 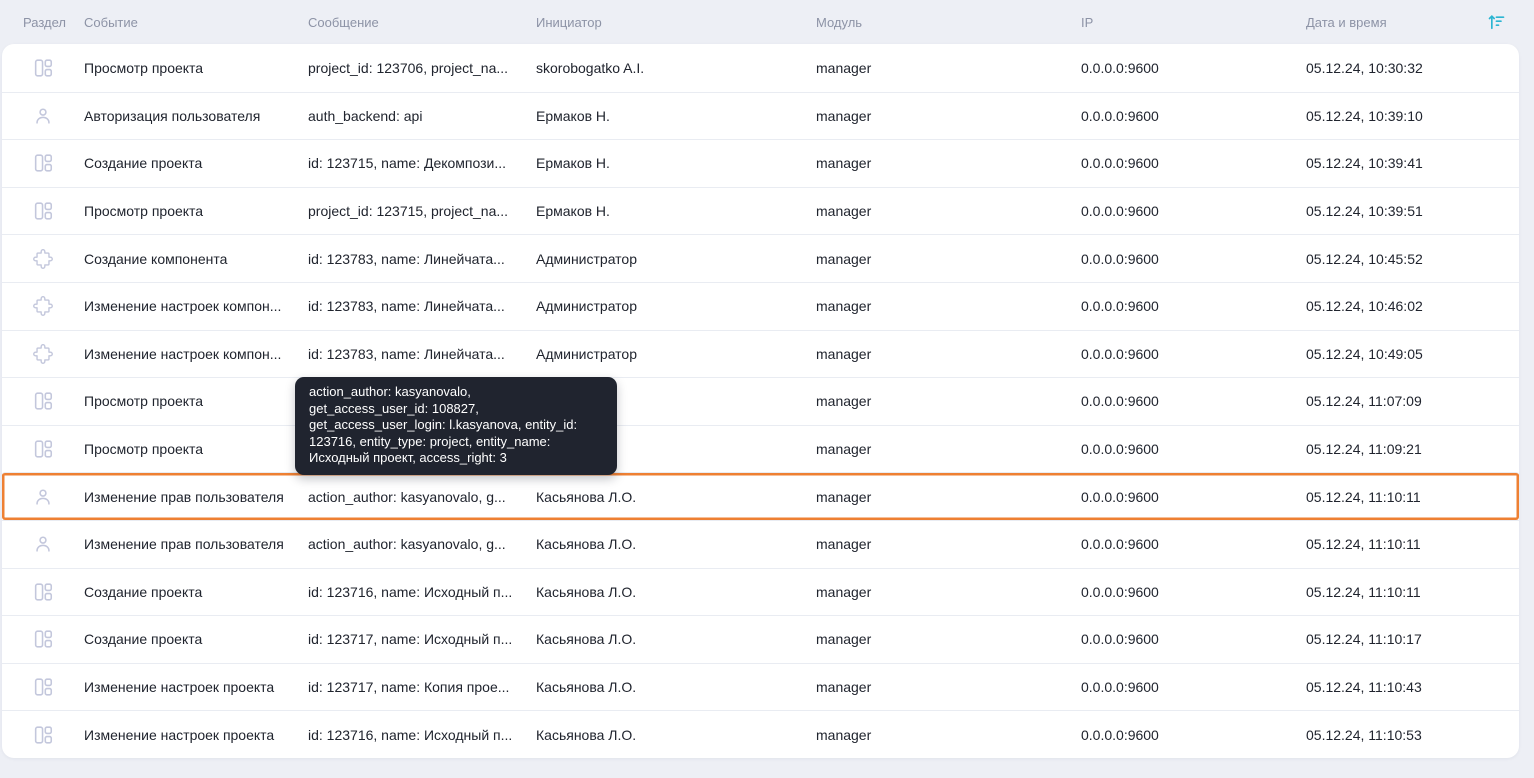 I want to click on column-header-event: Событие, so click(x=111, y=22).